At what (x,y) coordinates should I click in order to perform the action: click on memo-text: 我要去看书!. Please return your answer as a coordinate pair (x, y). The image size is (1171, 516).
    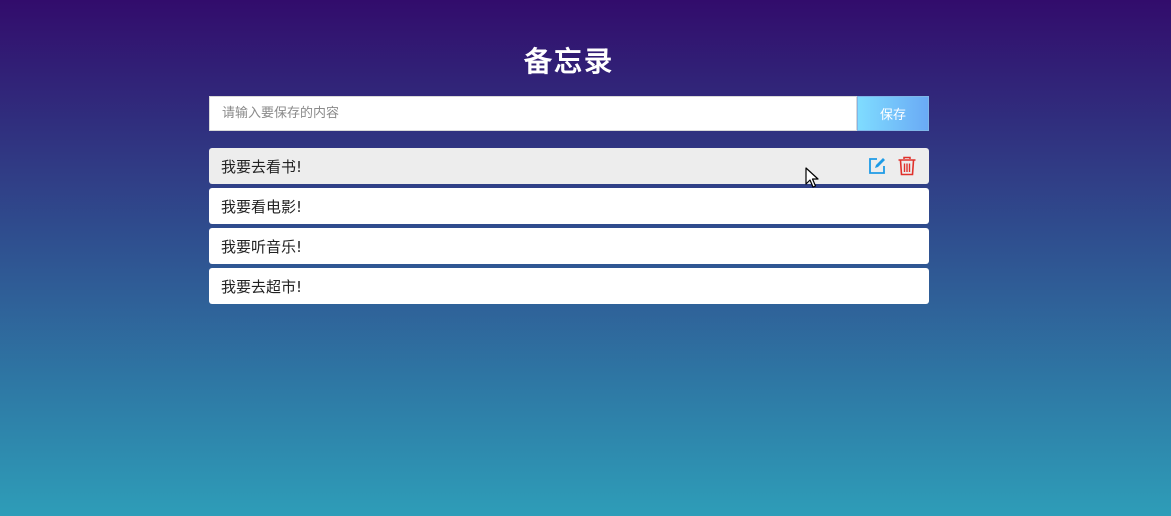
    Looking at the image, I should click on (262, 166).